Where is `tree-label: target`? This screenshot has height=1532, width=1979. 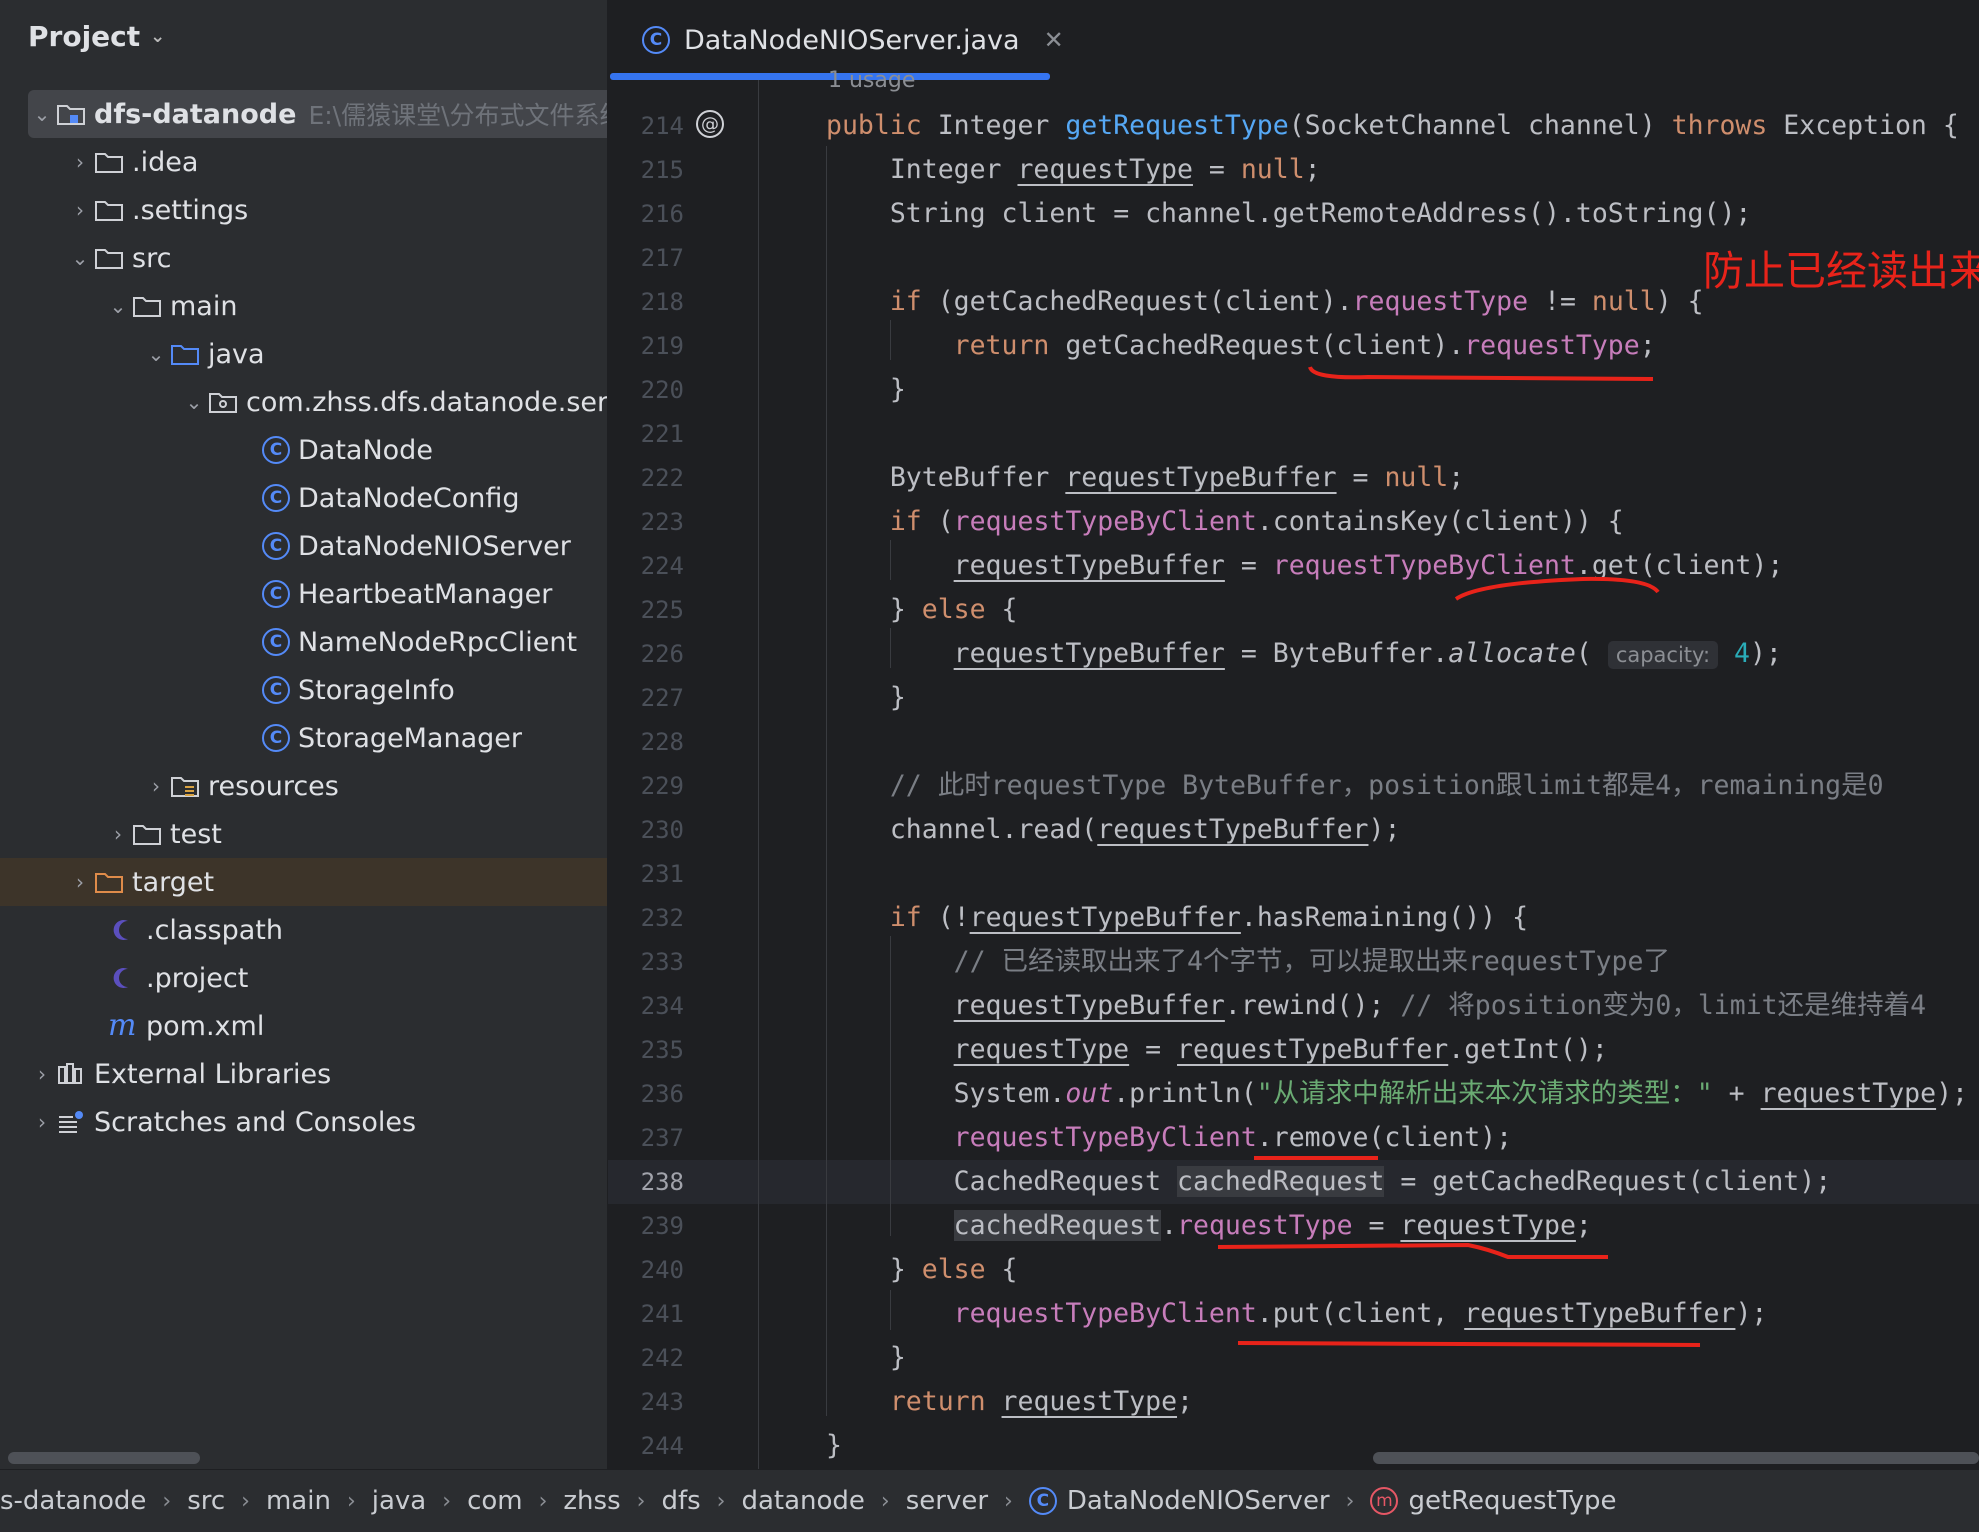 tree-label: target is located at coordinates (173, 882).